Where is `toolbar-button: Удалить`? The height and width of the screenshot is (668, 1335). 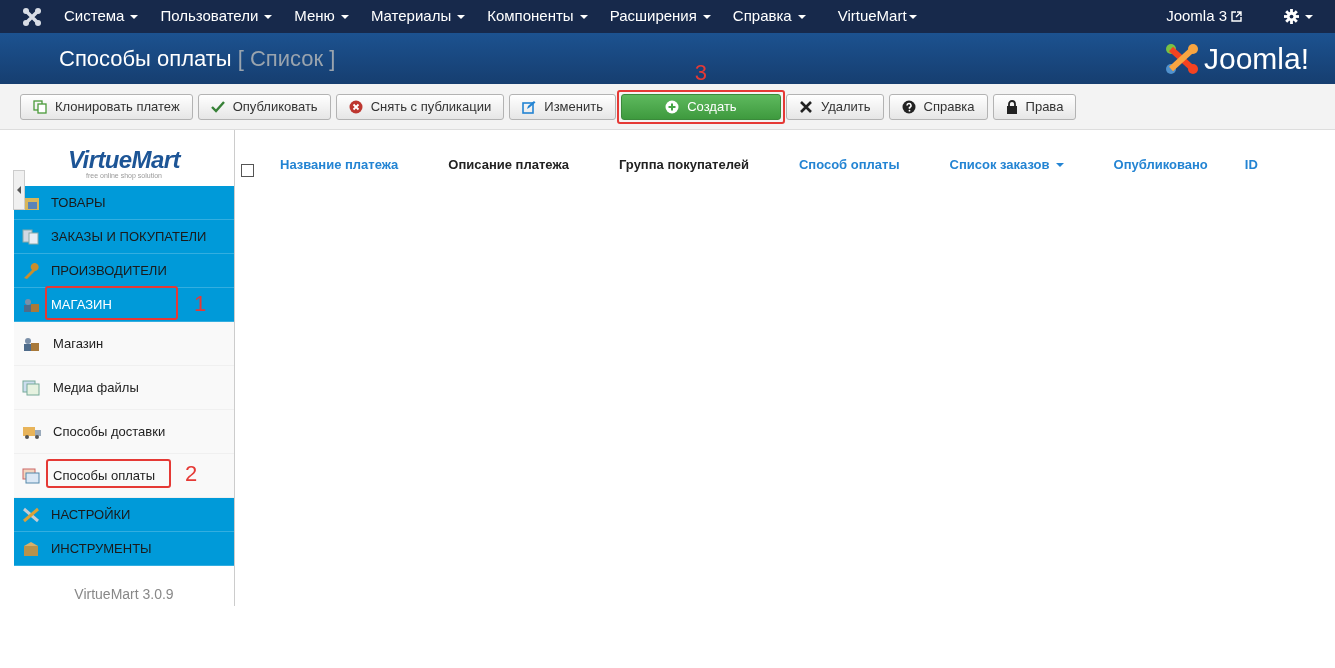
toolbar-button: Удалить is located at coordinates (834, 106).